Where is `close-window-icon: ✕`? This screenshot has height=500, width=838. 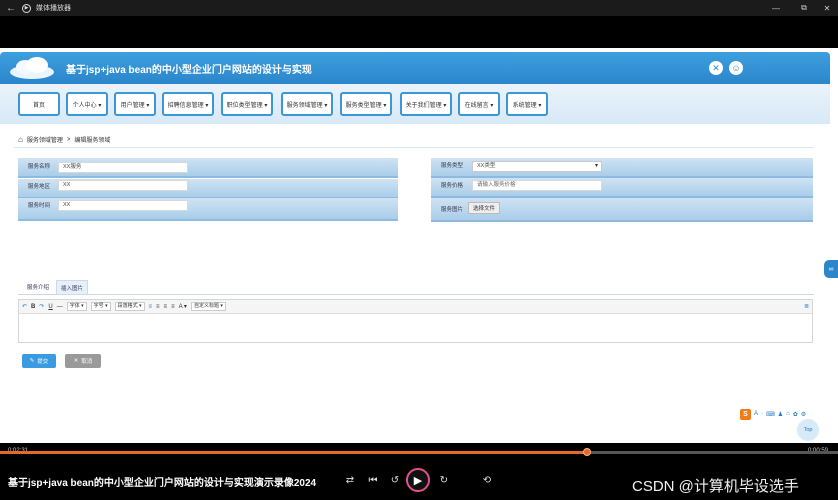 close-window-icon: ✕ is located at coordinates (826, 8).